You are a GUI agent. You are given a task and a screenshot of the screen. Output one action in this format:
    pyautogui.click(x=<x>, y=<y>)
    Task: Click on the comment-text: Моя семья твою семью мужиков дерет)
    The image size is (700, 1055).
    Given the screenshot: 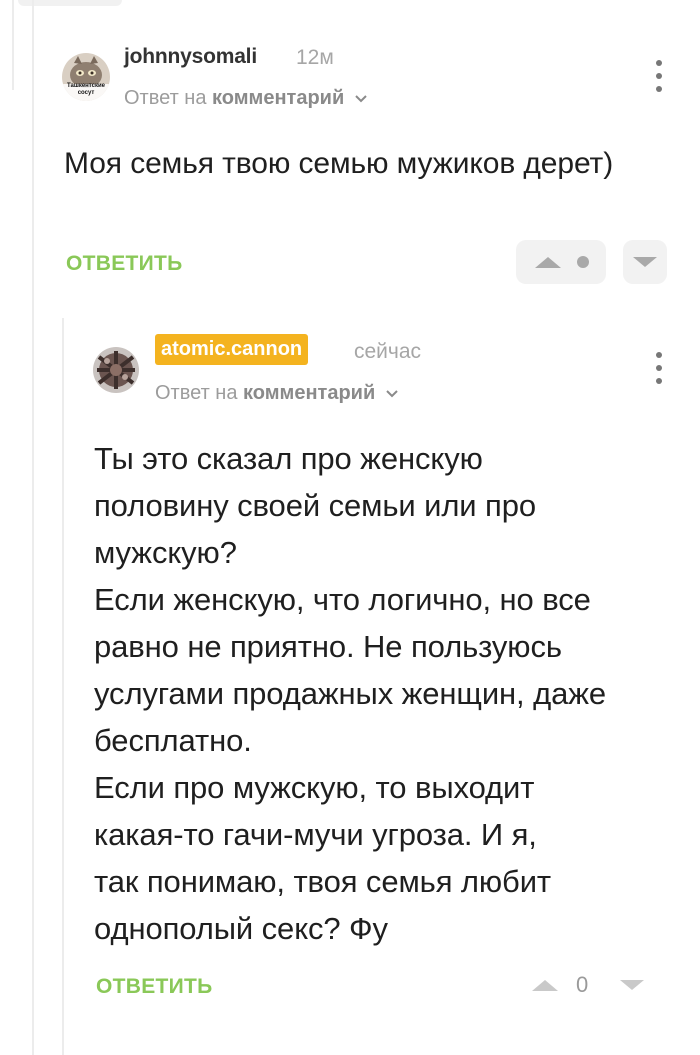 What is the action you would take?
    pyautogui.click(x=339, y=163)
    